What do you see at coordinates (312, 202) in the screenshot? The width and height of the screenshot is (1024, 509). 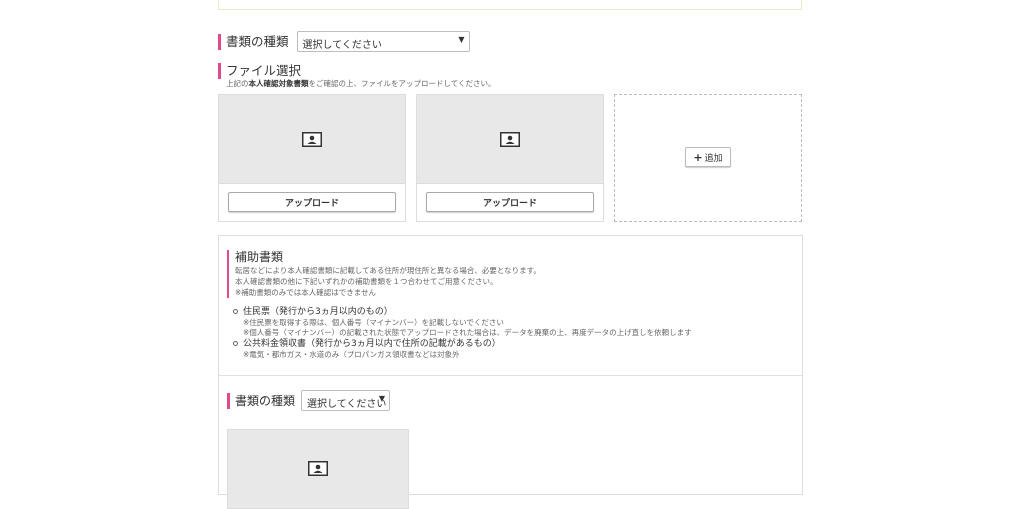 I see `upload-button-1: アップロード` at bounding box center [312, 202].